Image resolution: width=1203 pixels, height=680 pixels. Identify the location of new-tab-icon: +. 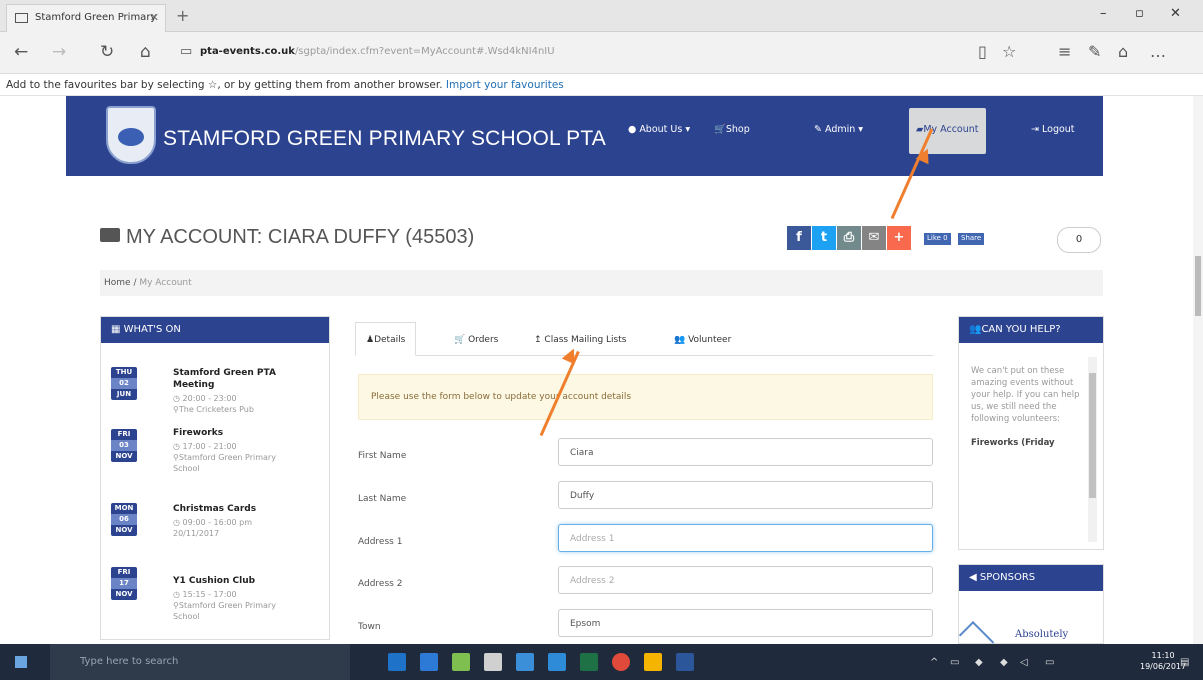
(182, 15).